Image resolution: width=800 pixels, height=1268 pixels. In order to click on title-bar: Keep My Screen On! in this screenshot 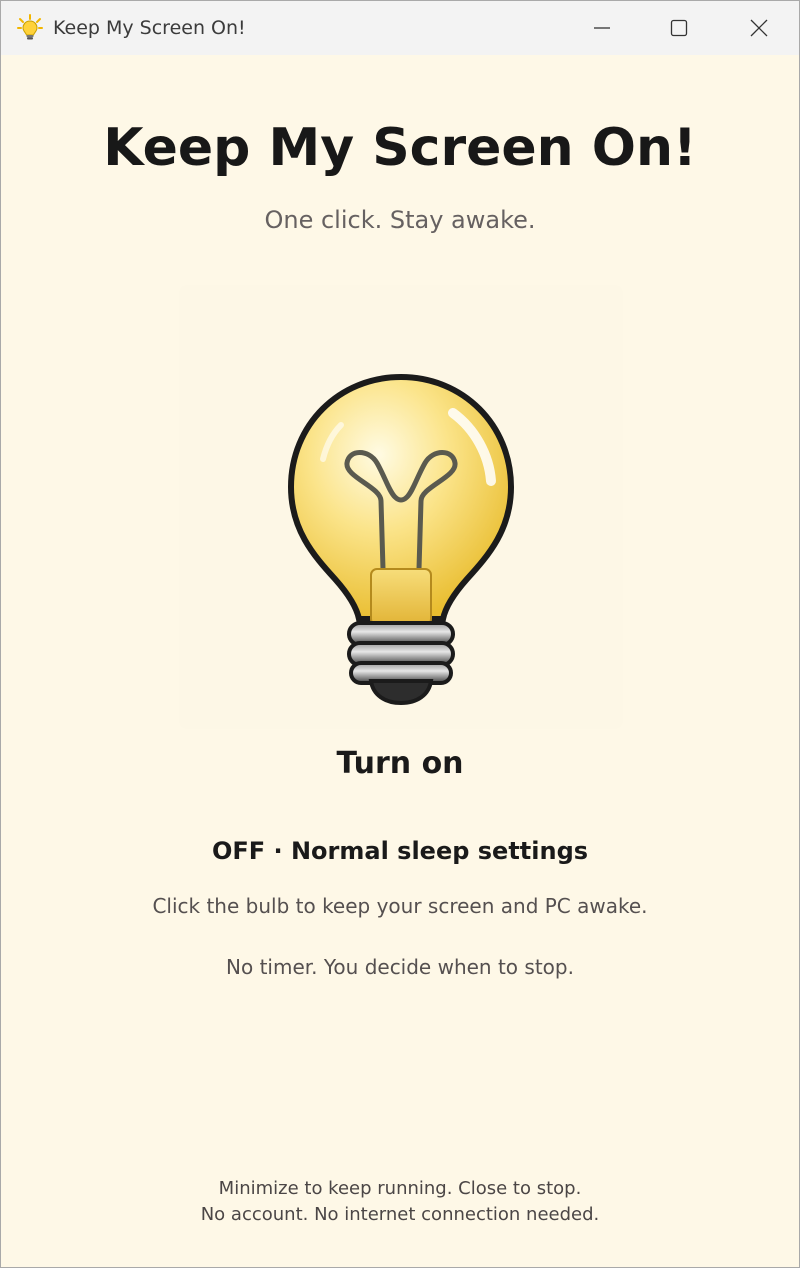, I will do `click(400, 28)`.